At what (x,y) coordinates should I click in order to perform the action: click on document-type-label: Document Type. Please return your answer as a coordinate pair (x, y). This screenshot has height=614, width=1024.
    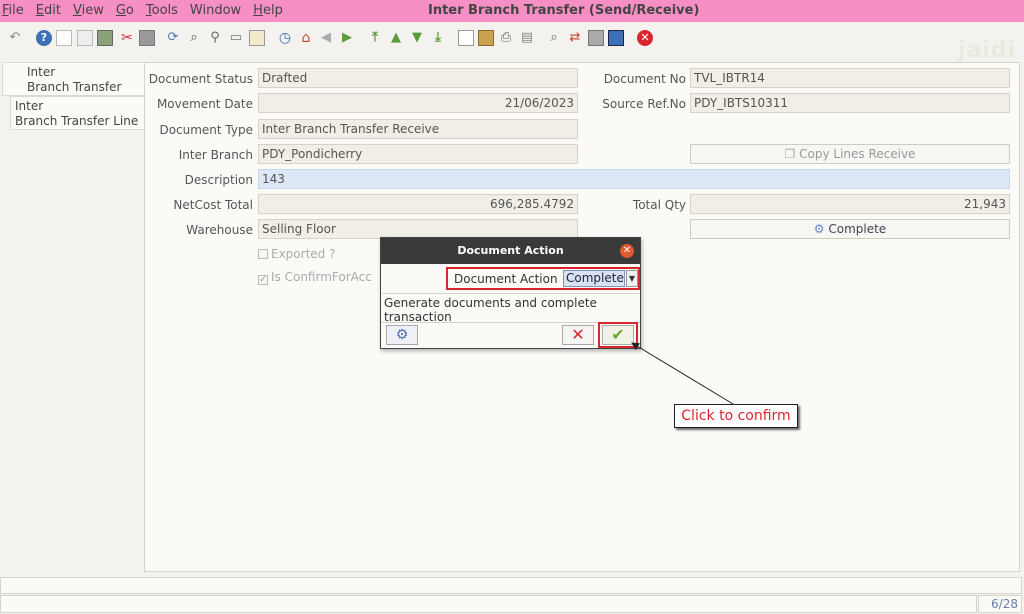
    Looking at the image, I should click on (206, 130).